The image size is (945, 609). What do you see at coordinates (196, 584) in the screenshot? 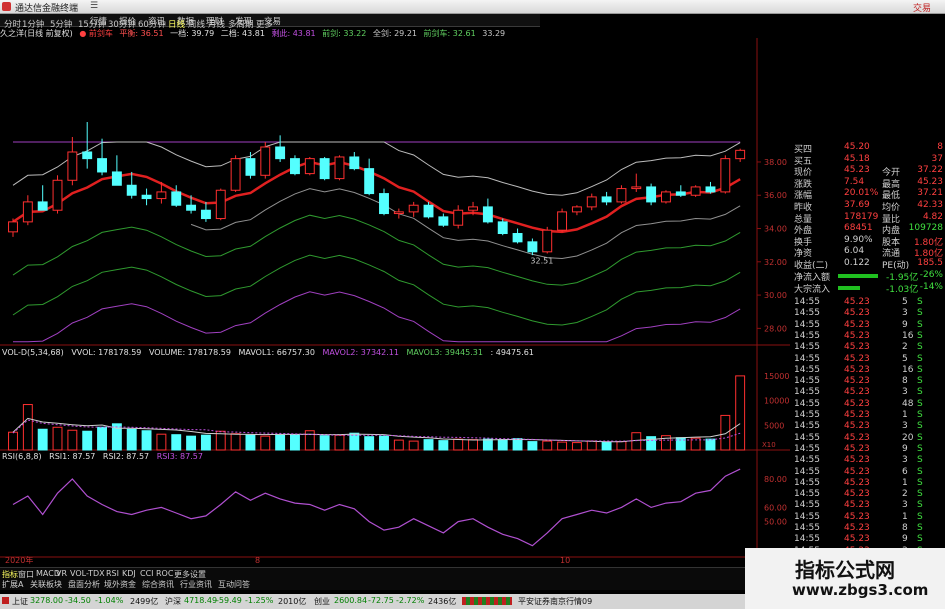
I see `extension-tab-5: 行业资讯` at bounding box center [196, 584].